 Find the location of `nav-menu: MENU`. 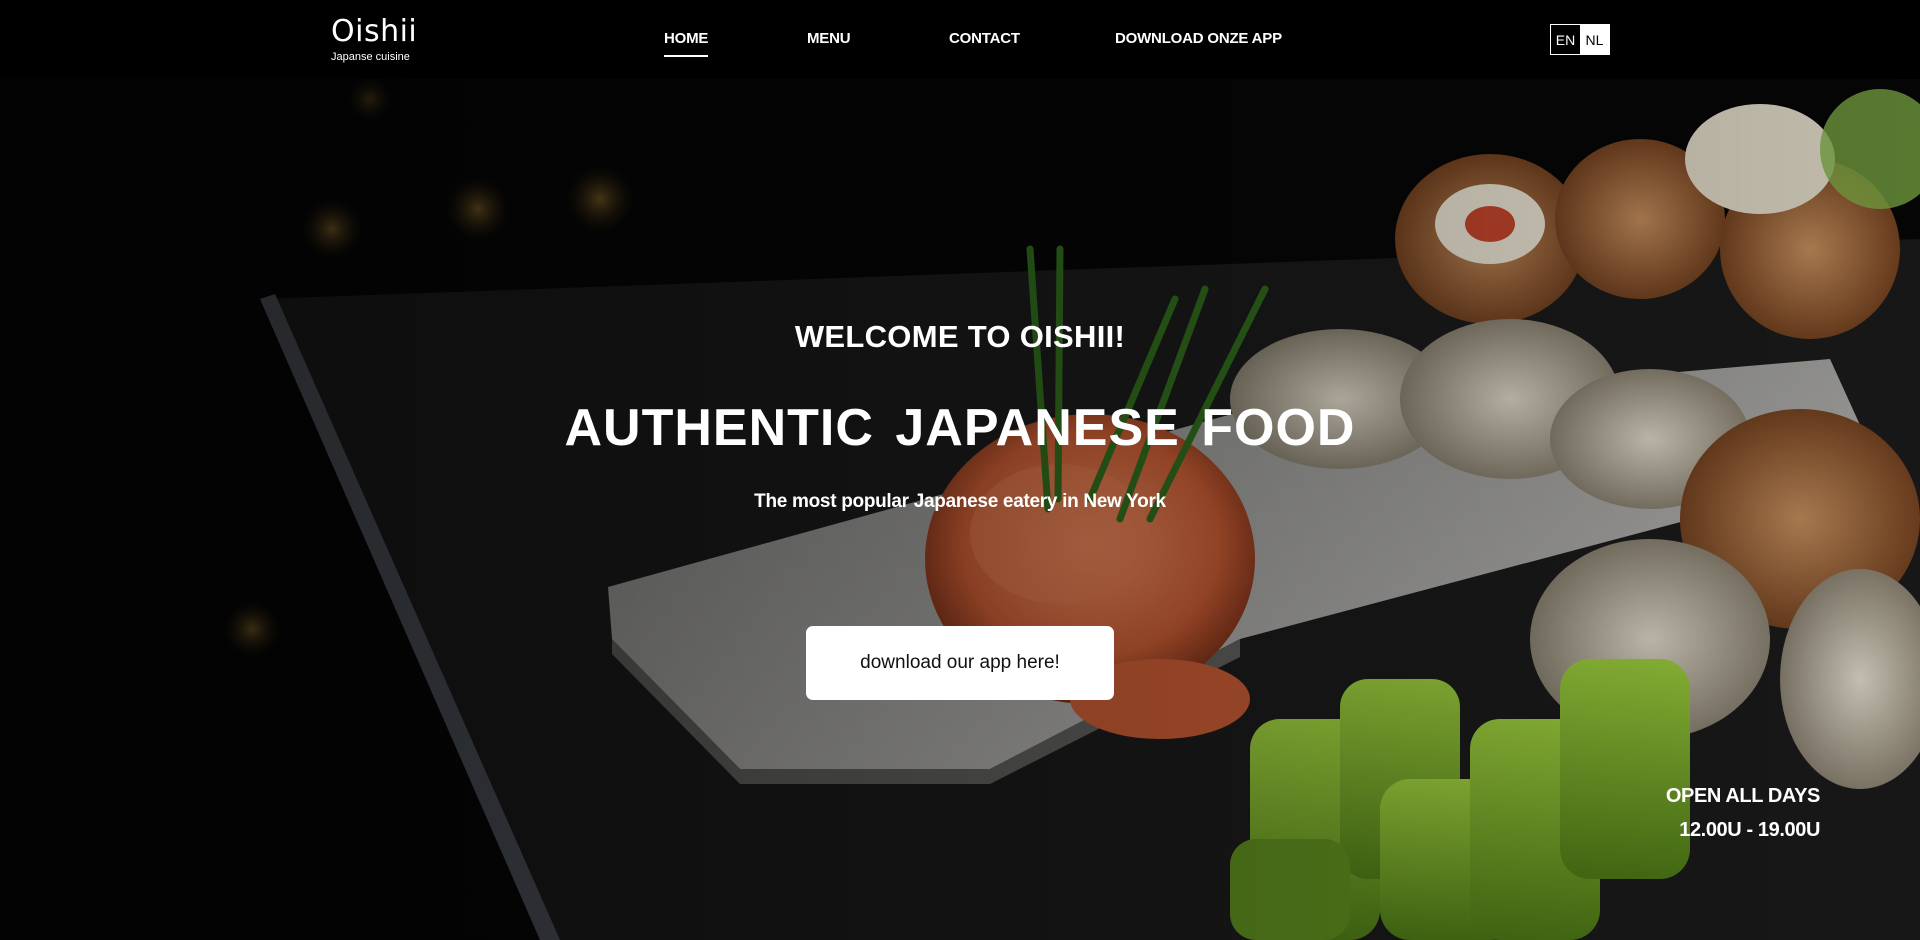

nav-menu: MENU is located at coordinates (829, 43).